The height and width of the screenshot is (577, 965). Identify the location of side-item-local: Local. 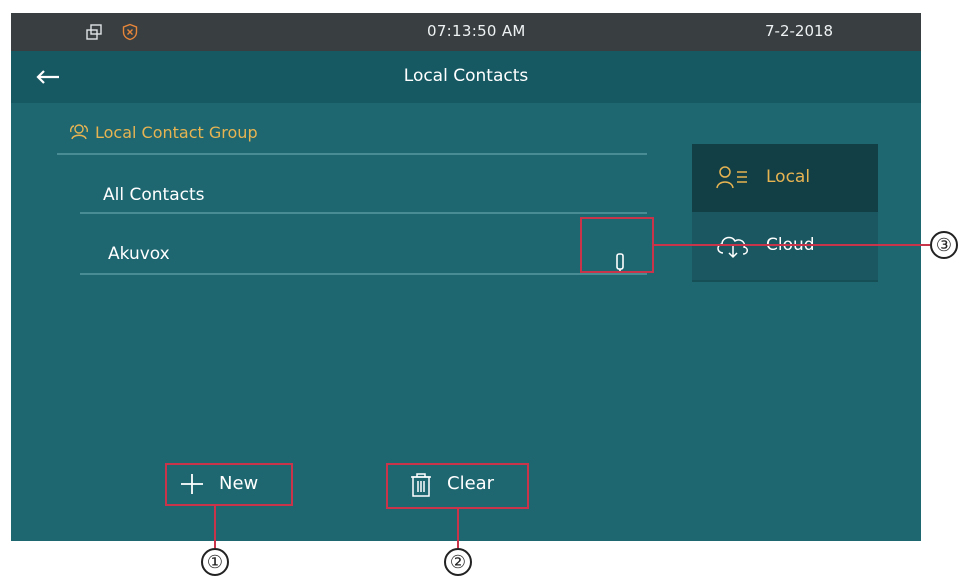
(785, 178).